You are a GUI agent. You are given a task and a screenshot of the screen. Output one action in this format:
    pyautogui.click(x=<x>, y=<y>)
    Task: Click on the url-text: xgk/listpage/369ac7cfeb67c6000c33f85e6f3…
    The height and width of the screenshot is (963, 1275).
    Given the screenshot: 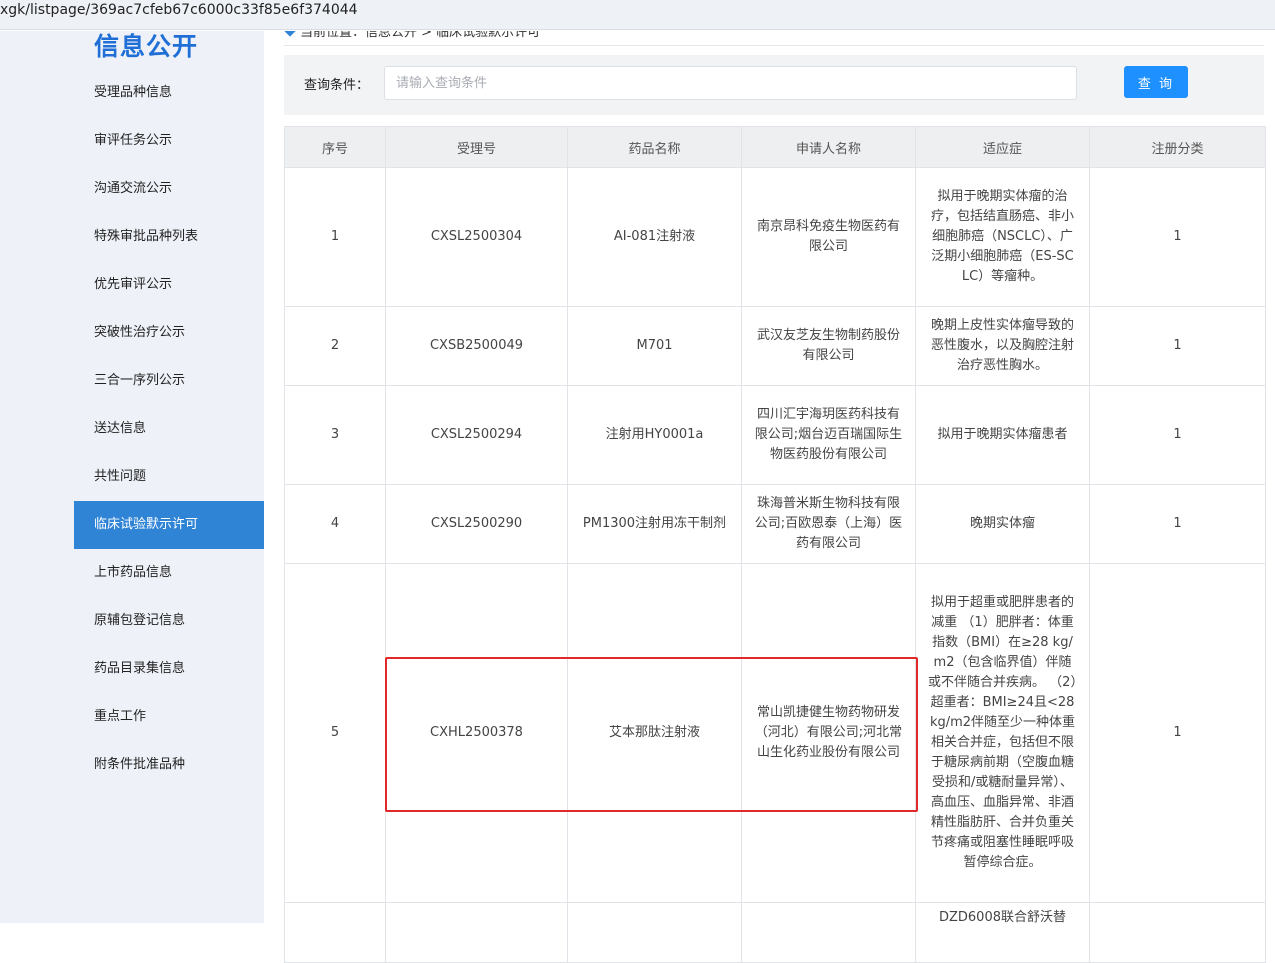 What is the action you would take?
    pyautogui.click(x=179, y=10)
    